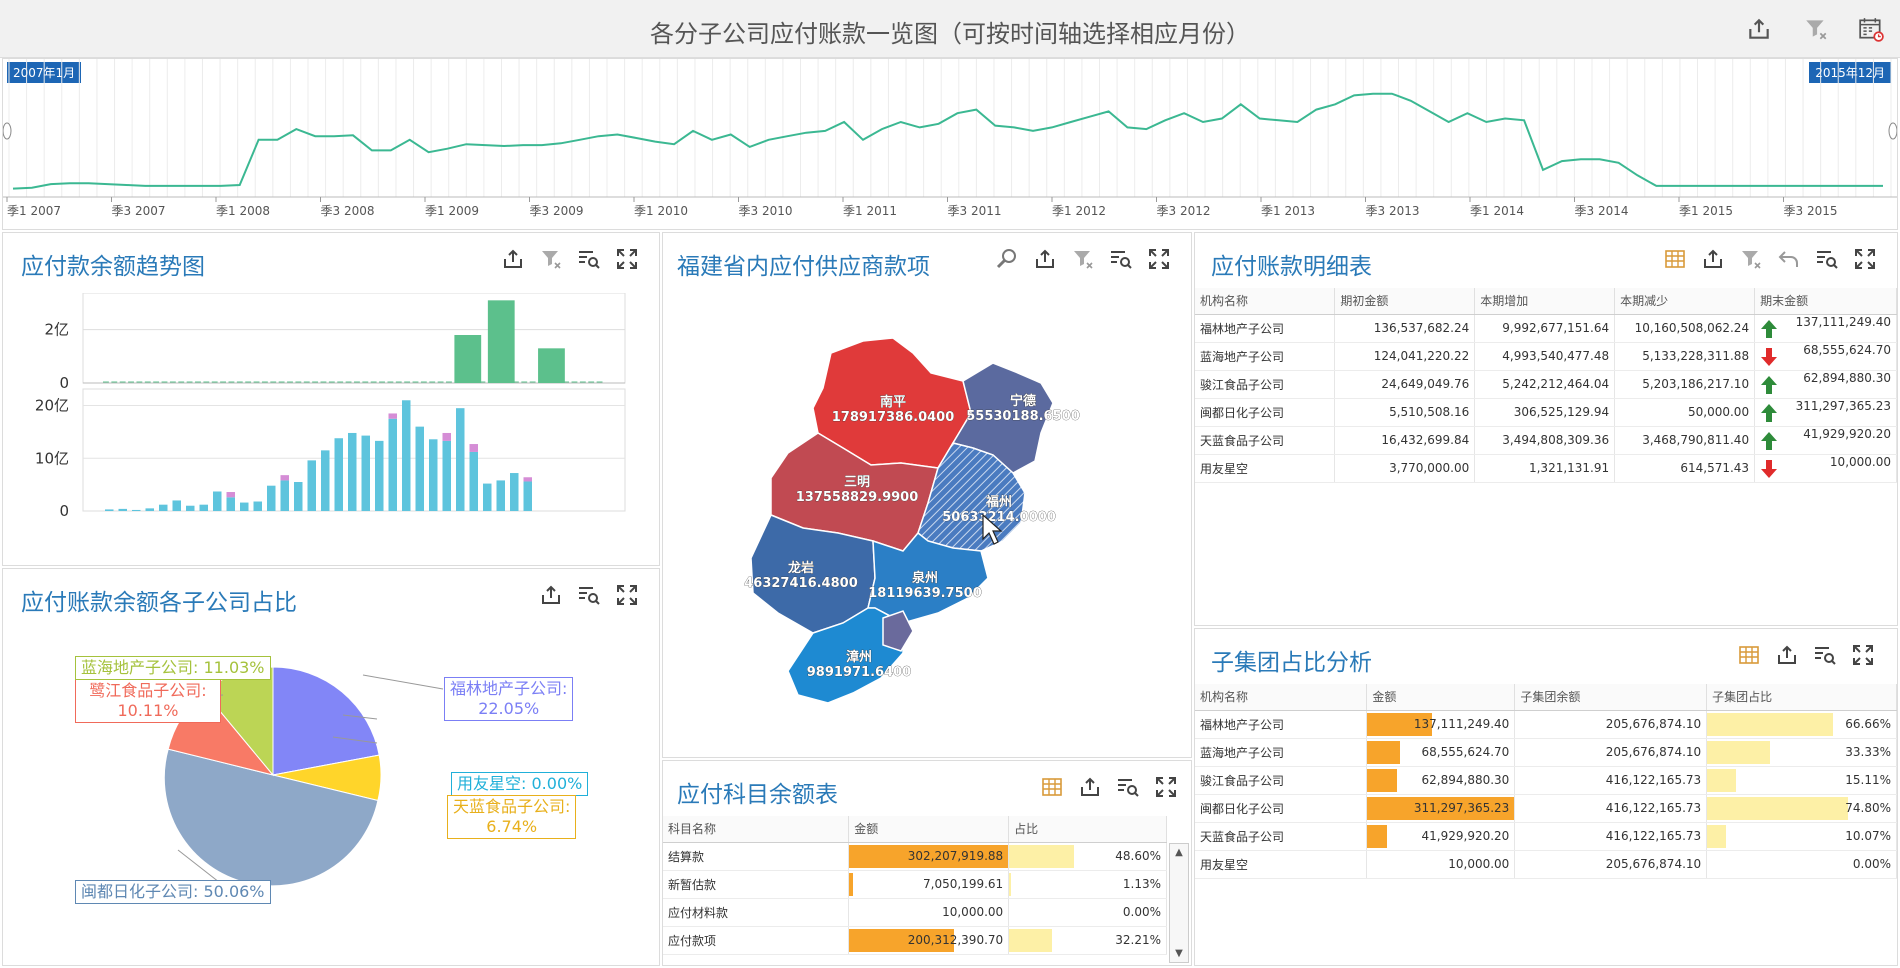 The image size is (1900, 968). I want to click on table-row: 应付款项 200,312,390.70 32.21%, so click(915, 940).